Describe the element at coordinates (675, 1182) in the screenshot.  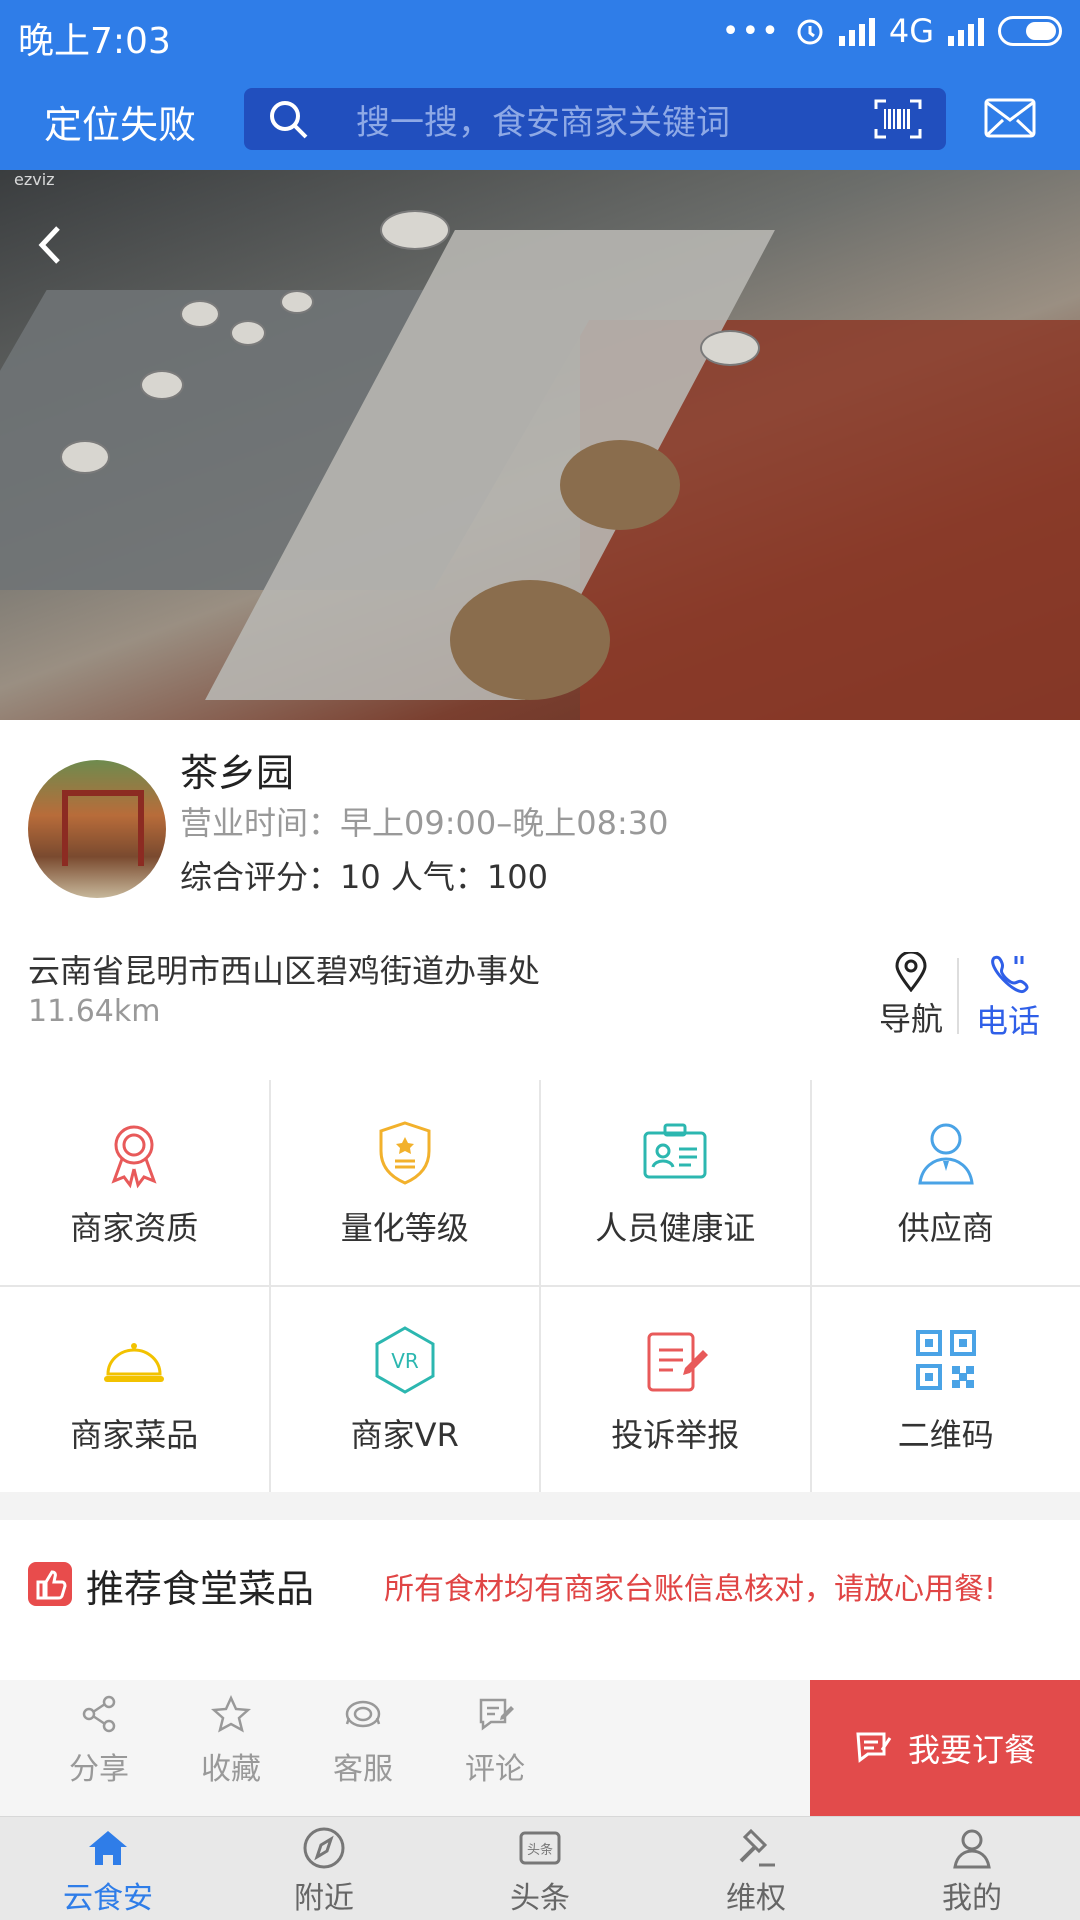
I see `grid-item-health-cert: 人员健康证` at that location.